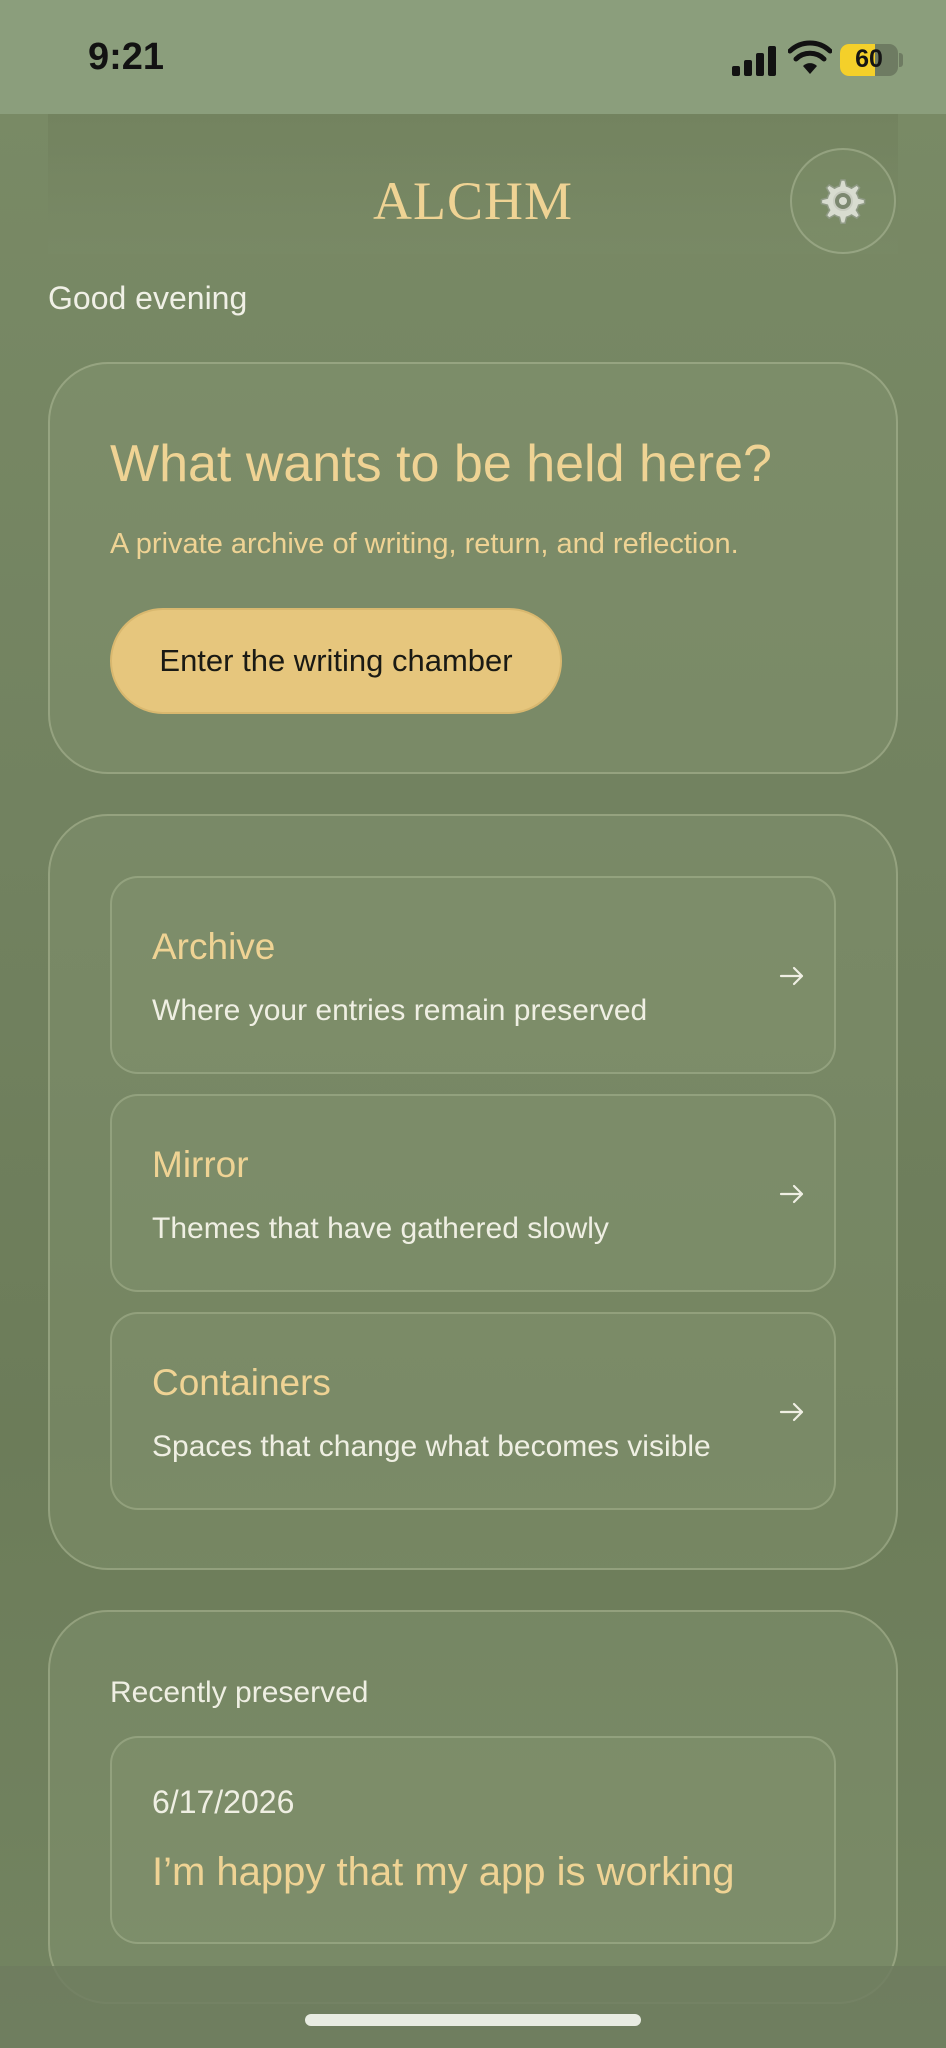 The height and width of the screenshot is (2048, 946). Describe the element at coordinates (755, 61) in the screenshot. I see `cellular-signal-icon` at that location.